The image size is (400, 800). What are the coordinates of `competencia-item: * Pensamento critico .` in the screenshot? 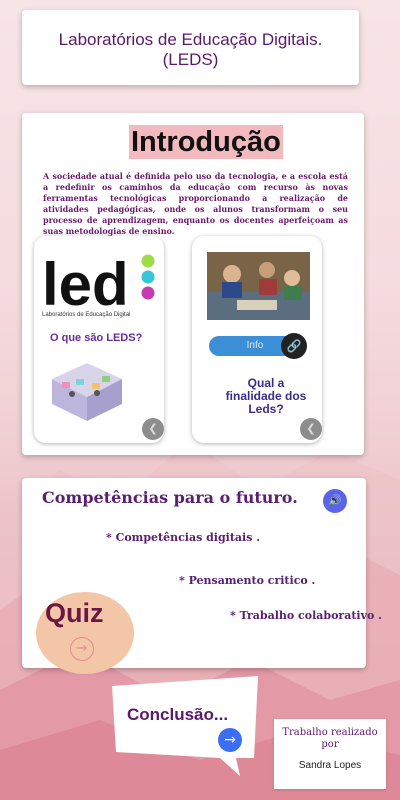 It's located at (247, 580).